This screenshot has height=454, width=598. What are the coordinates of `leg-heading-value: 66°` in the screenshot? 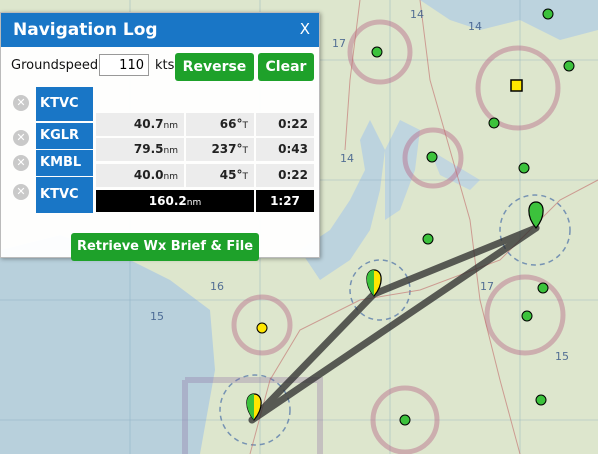 It's located at (231, 124).